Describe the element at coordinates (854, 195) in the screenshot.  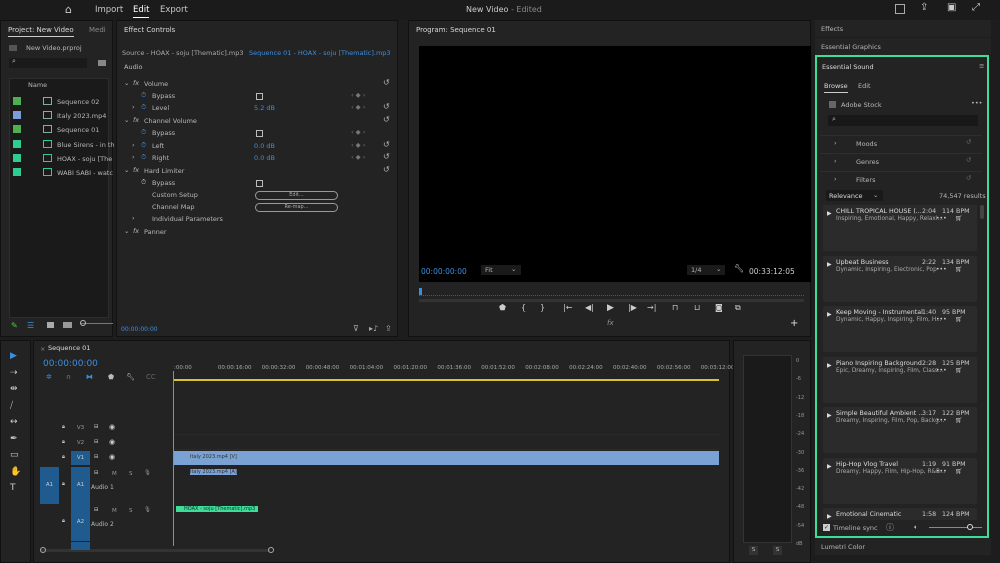
I see `sort-dropdown: Relevance ⌄` at that location.